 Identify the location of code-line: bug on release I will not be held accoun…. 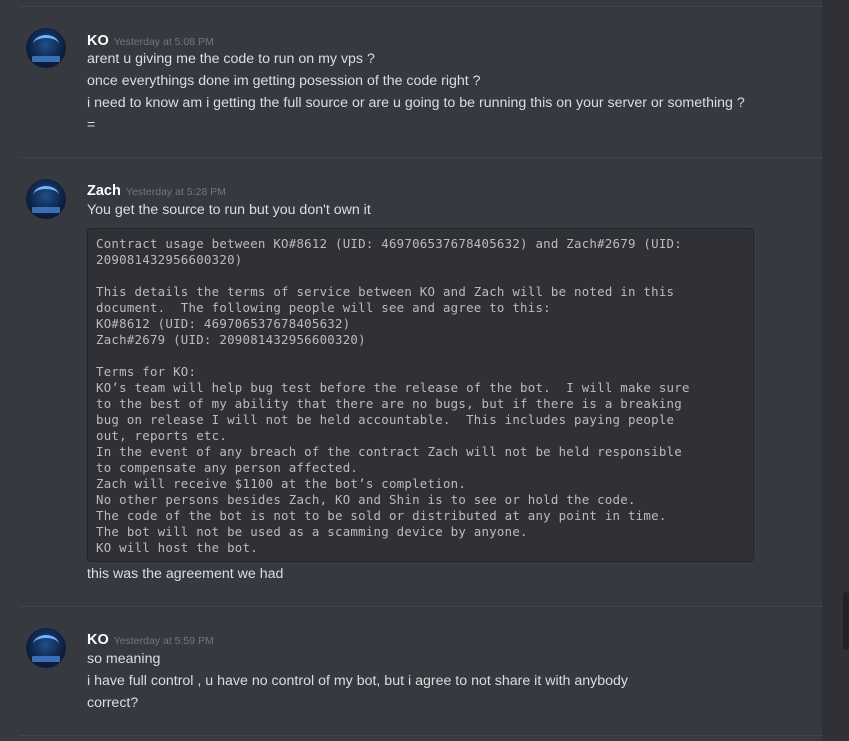
(385, 419).